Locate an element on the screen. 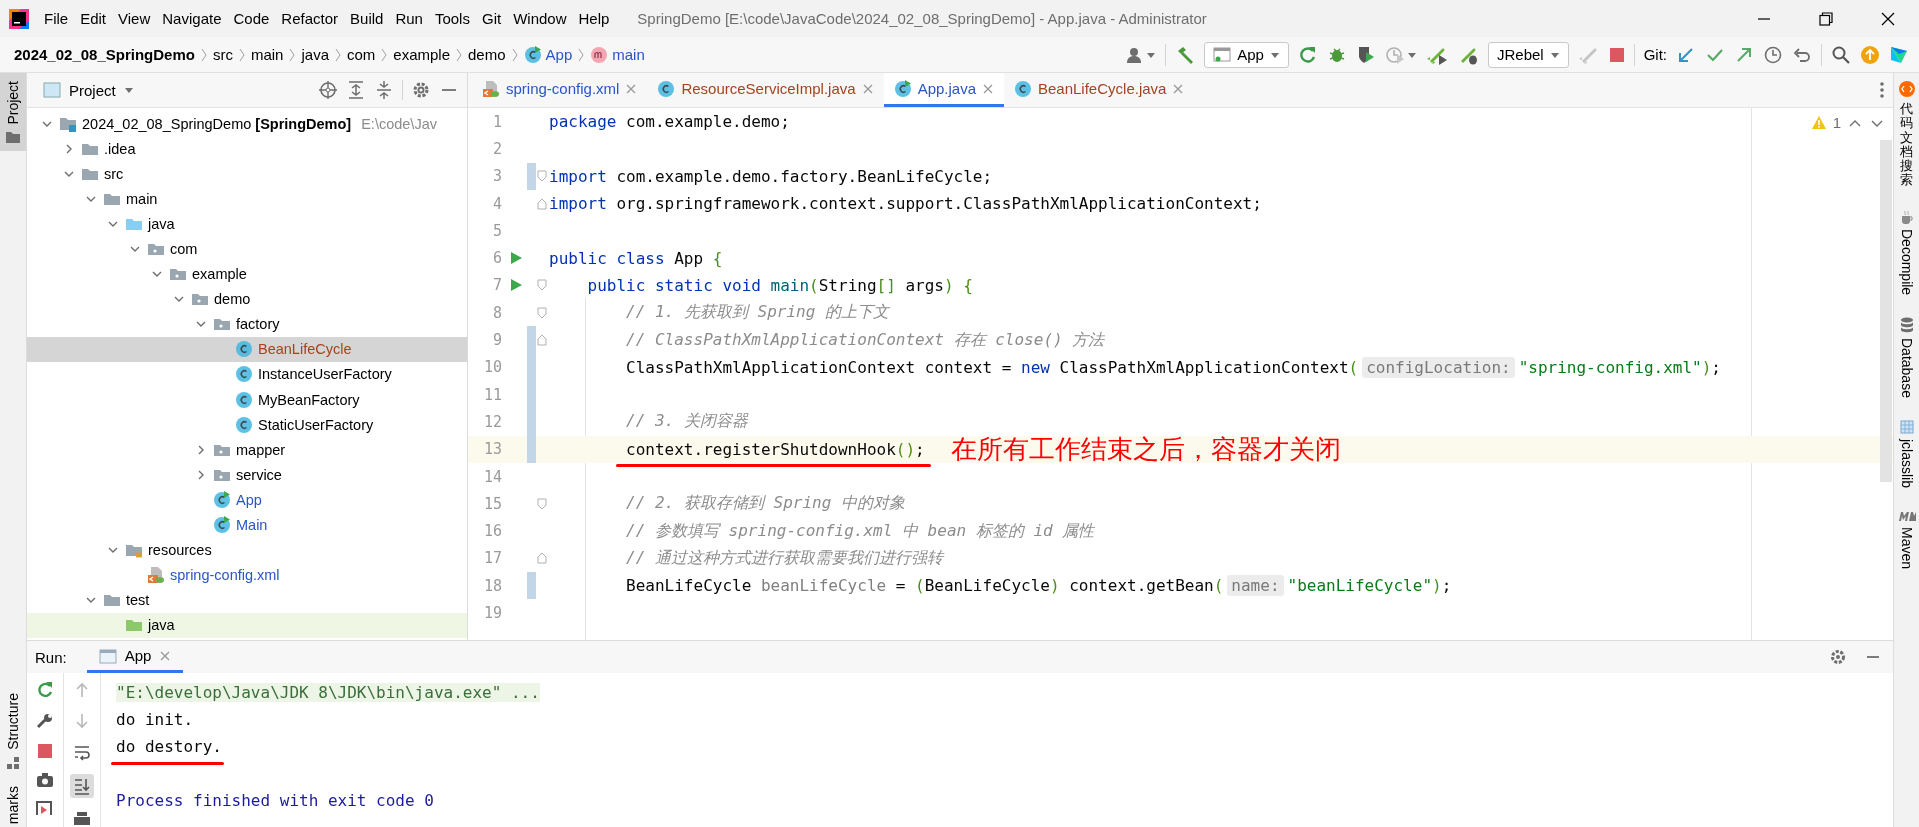 Image resolution: width=1919 pixels, height=827 pixels. run-tab: App is located at coordinates (135, 657).